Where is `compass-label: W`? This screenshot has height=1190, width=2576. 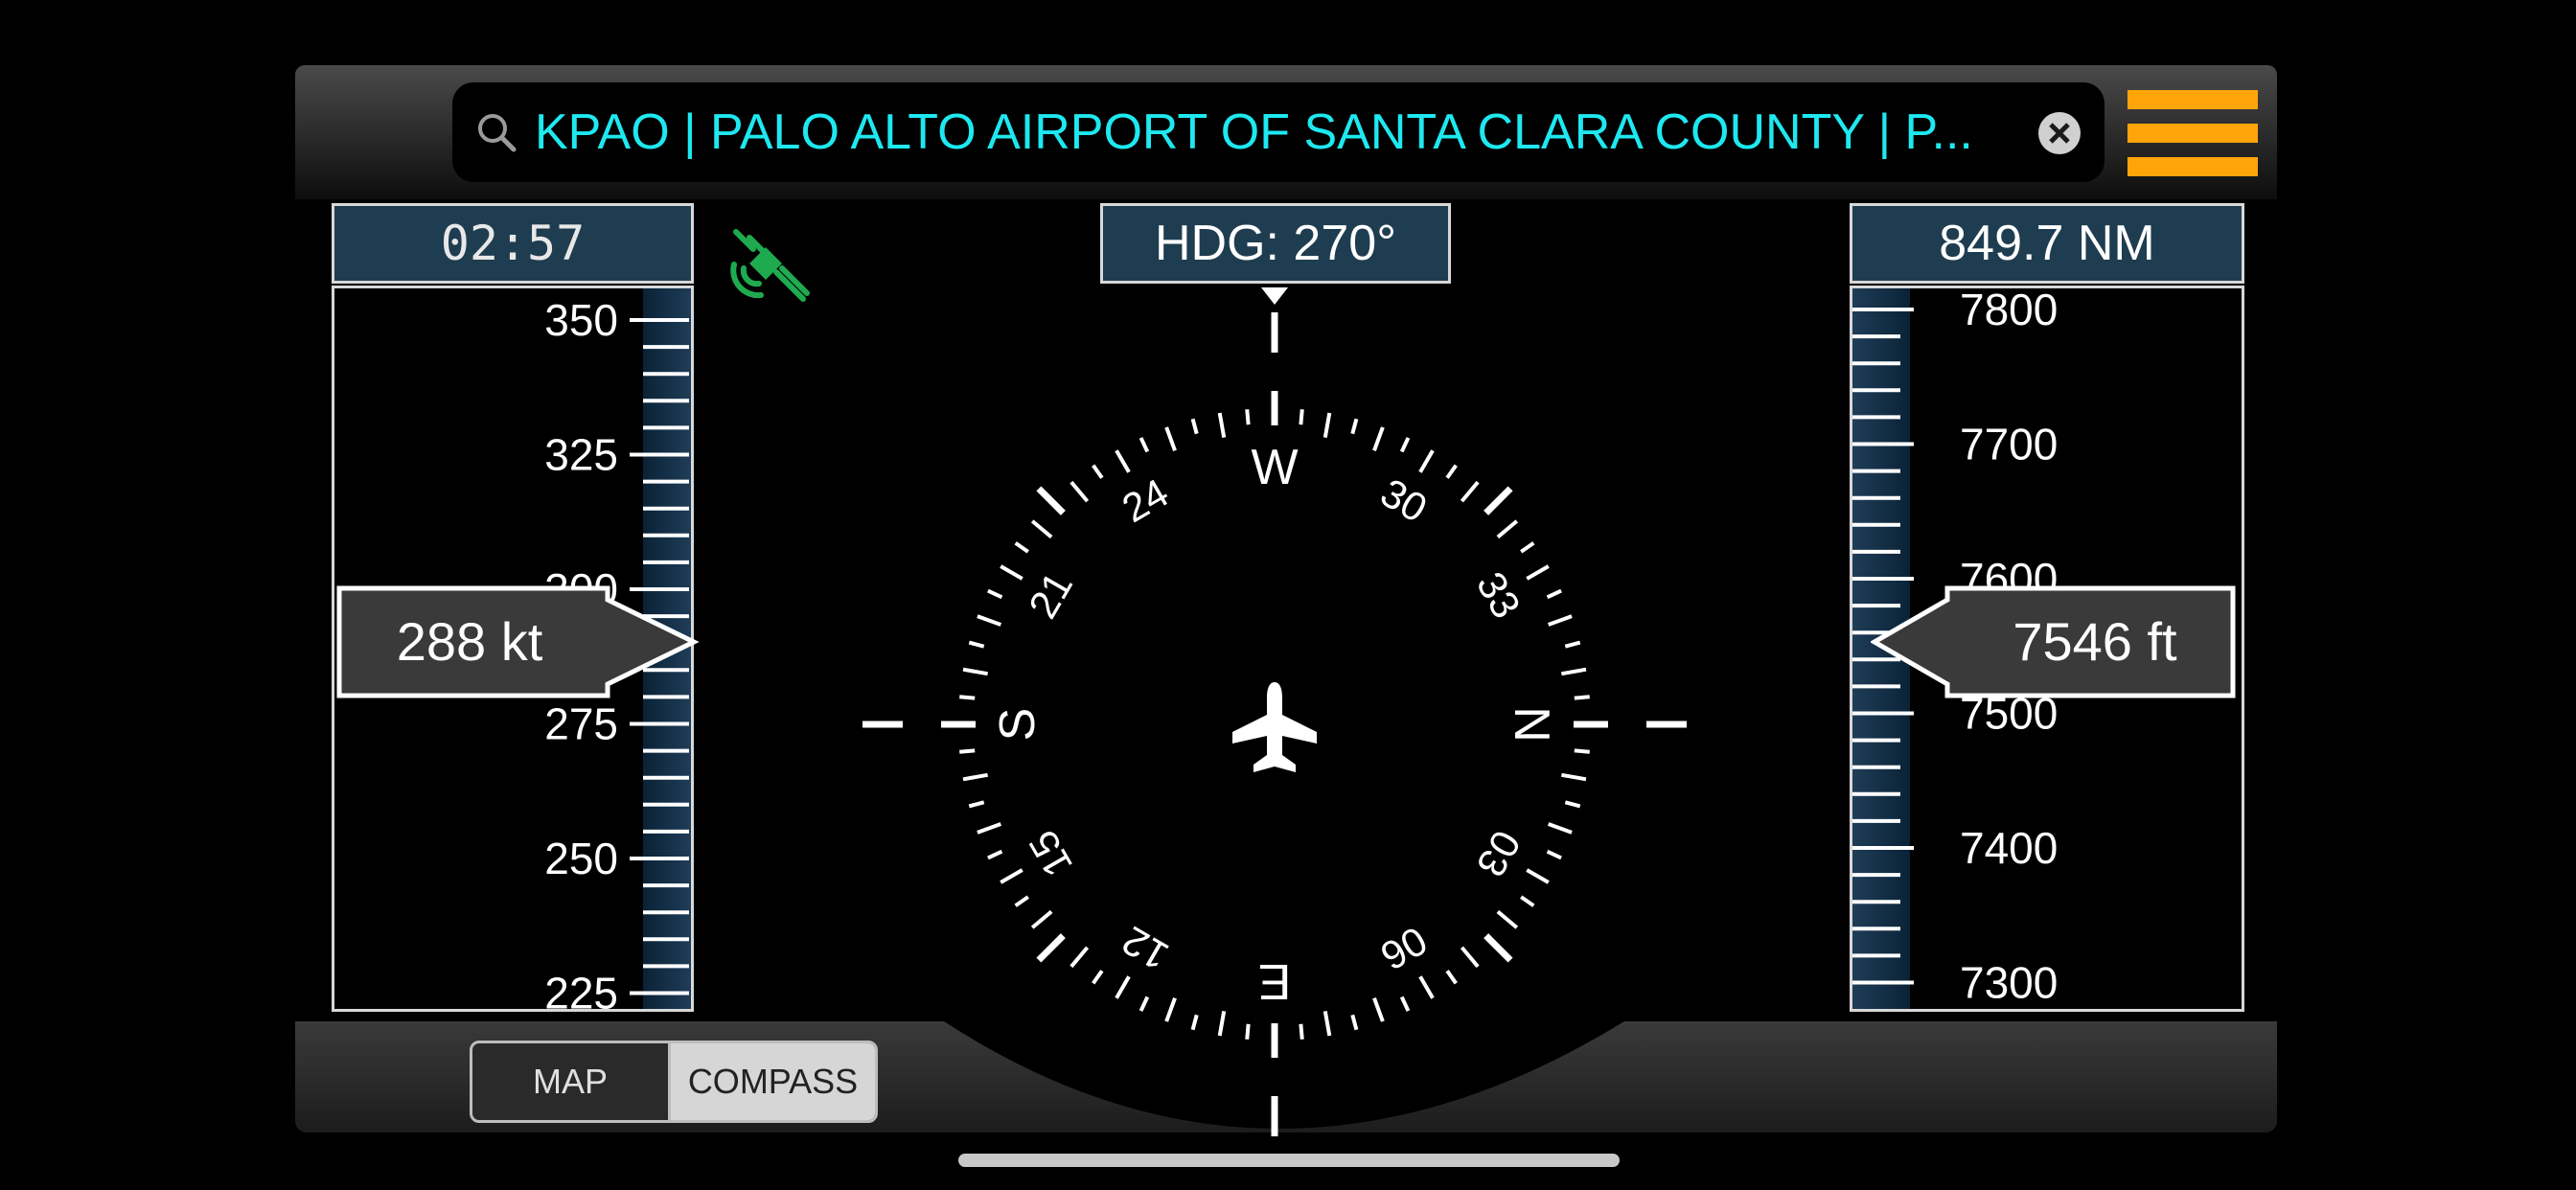
compass-label: W is located at coordinates (1274, 468).